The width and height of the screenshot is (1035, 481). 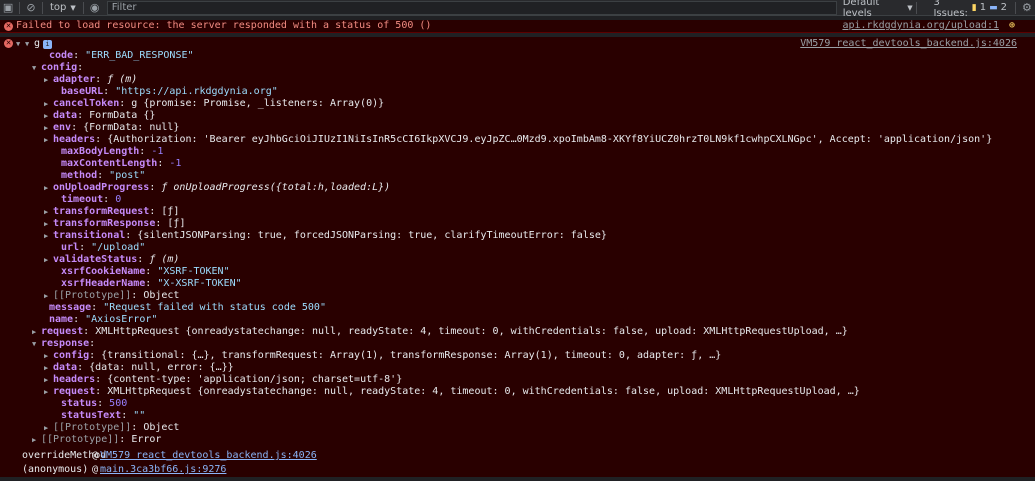 I want to click on property-row: ▶ [[Prototype]]: Error, so click(x=517, y=440).